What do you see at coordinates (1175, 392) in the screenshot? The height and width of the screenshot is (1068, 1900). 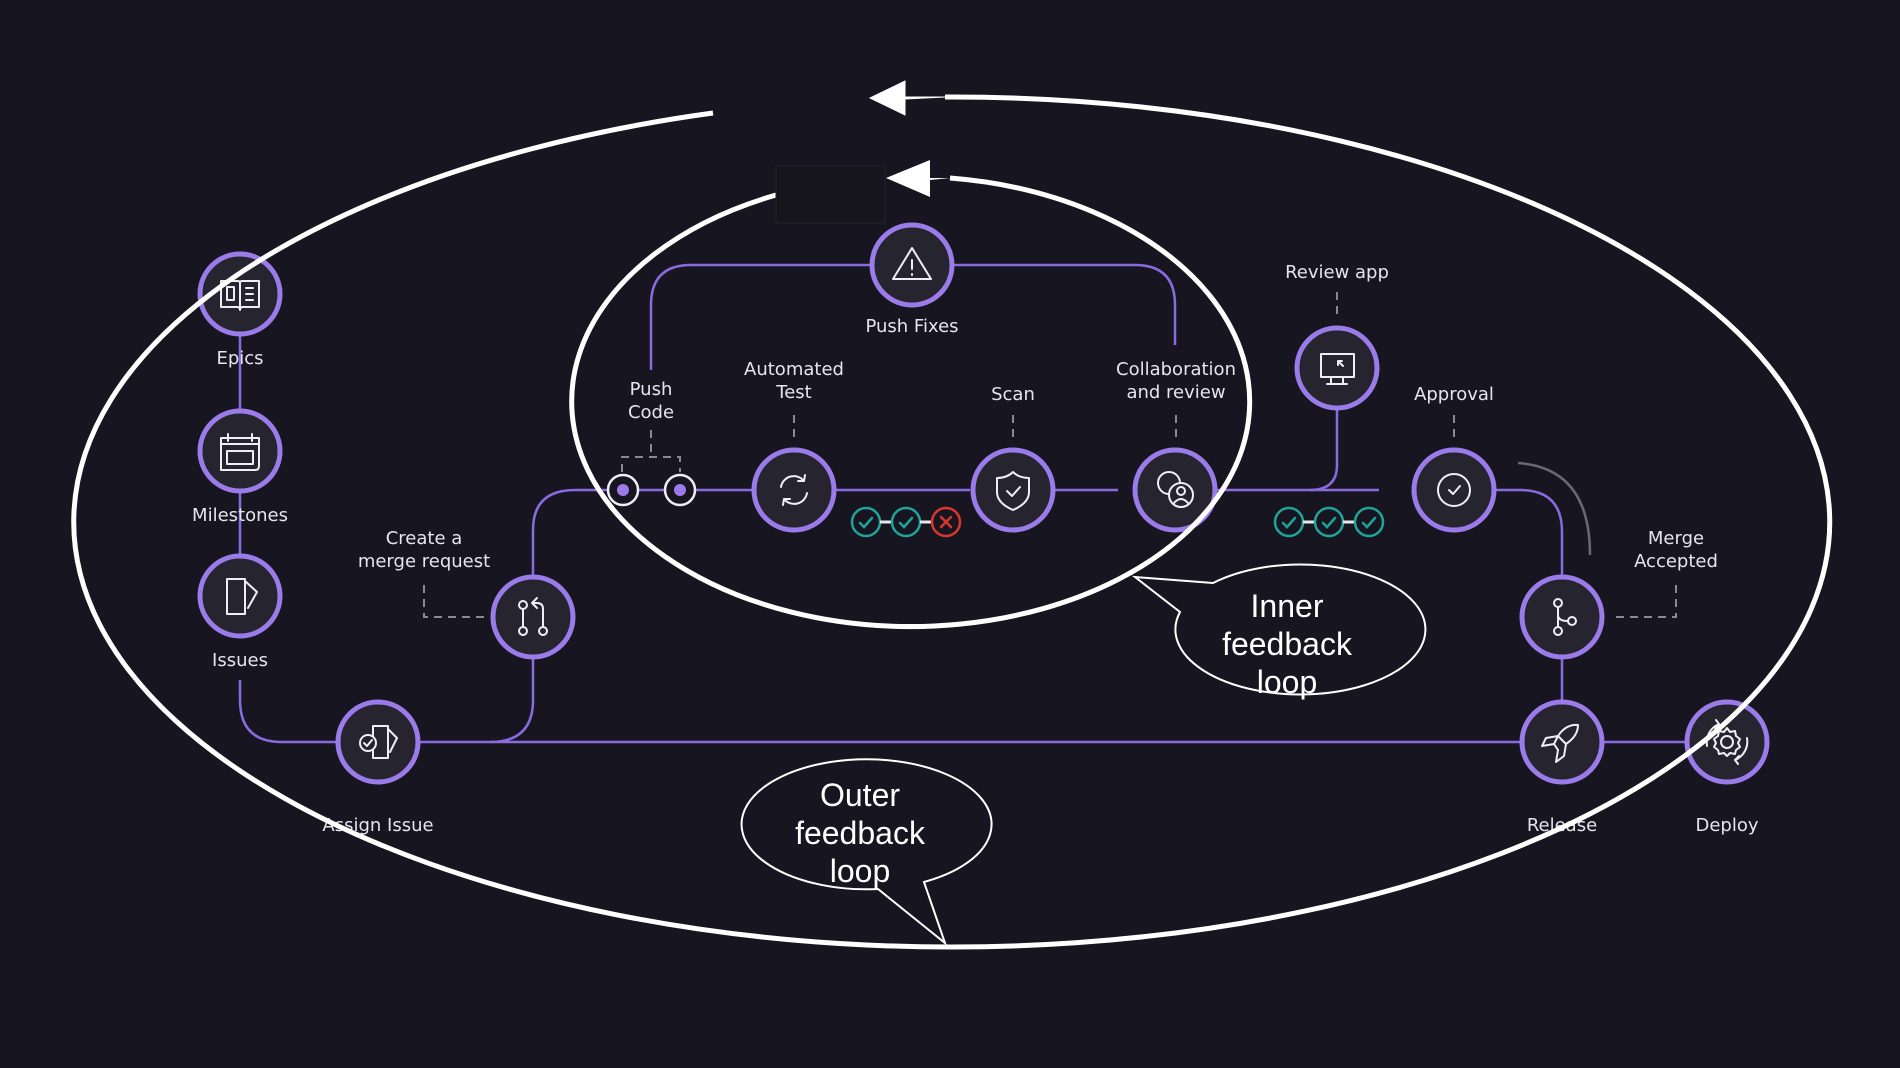 I see `label-collaboration-2: and review` at bounding box center [1175, 392].